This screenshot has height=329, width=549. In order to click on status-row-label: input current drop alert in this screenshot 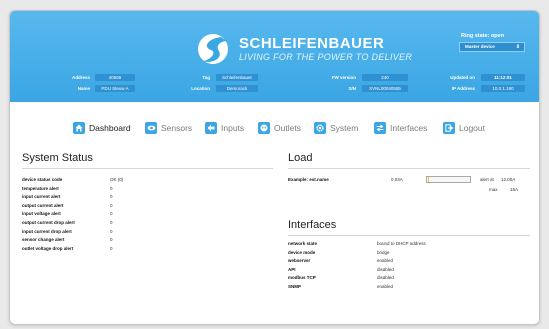, I will do `click(47, 231)`.